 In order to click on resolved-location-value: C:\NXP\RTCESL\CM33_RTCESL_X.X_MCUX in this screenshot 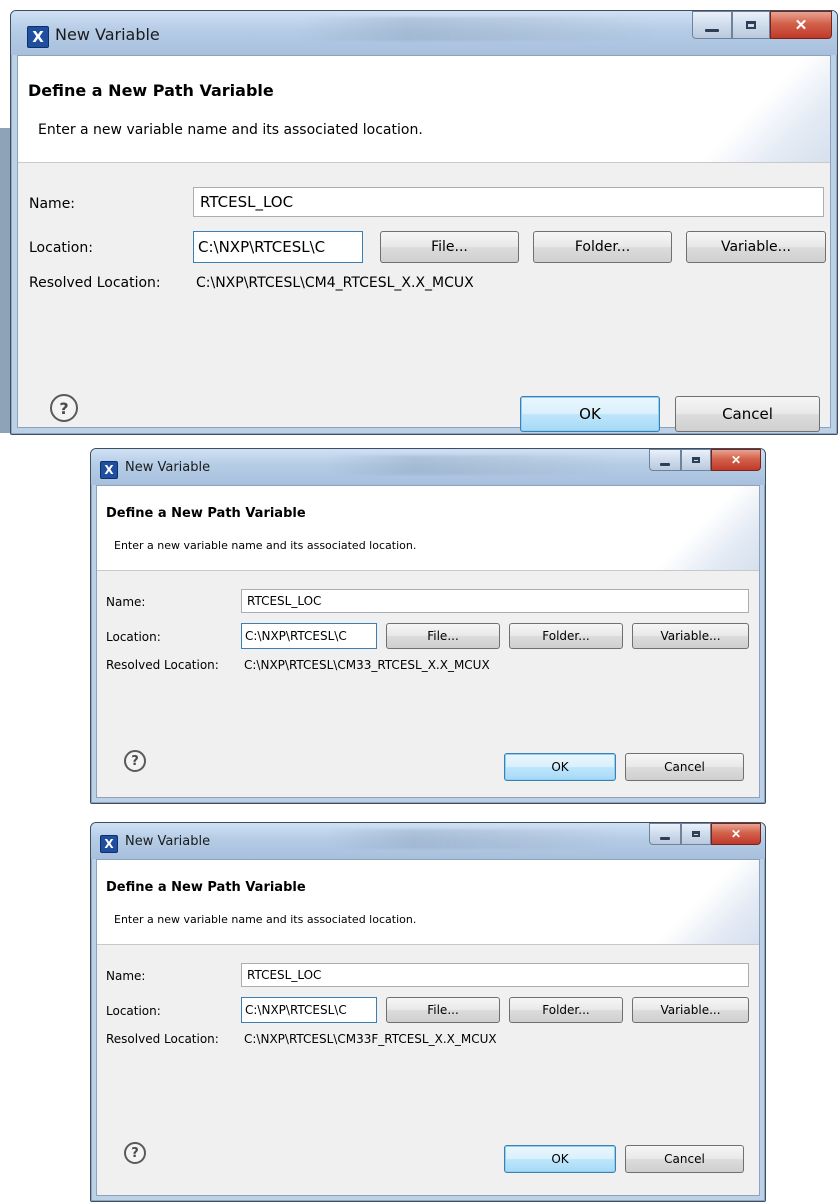, I will do `click(367, 665)`.